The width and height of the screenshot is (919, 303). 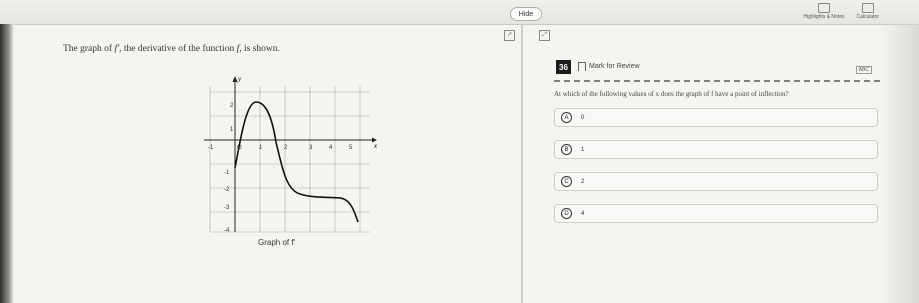 I want to click on y-tick: -2, so click(x=227, y=190).